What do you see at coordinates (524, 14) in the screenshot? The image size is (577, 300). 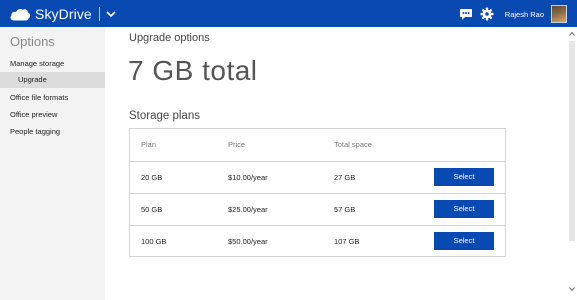 I see `user-name: Rajesh Rao` at bounding box center [524, 14].